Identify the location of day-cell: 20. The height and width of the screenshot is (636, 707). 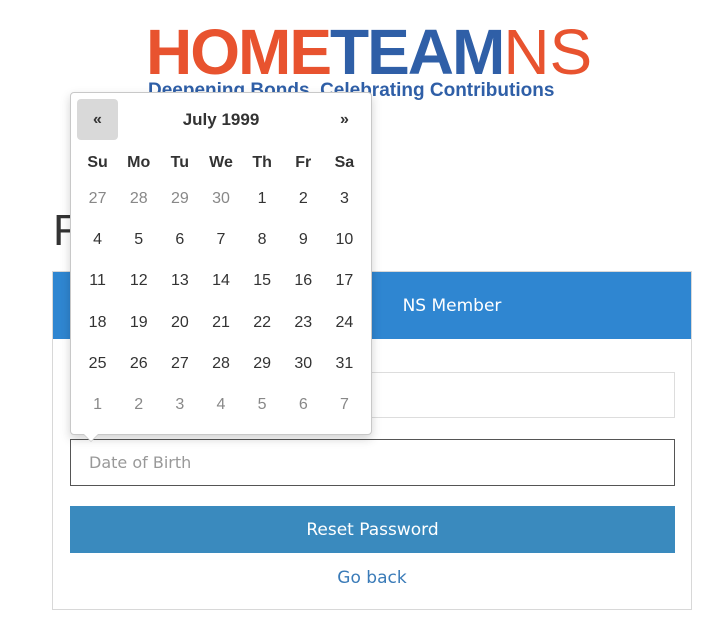
(179, 322).